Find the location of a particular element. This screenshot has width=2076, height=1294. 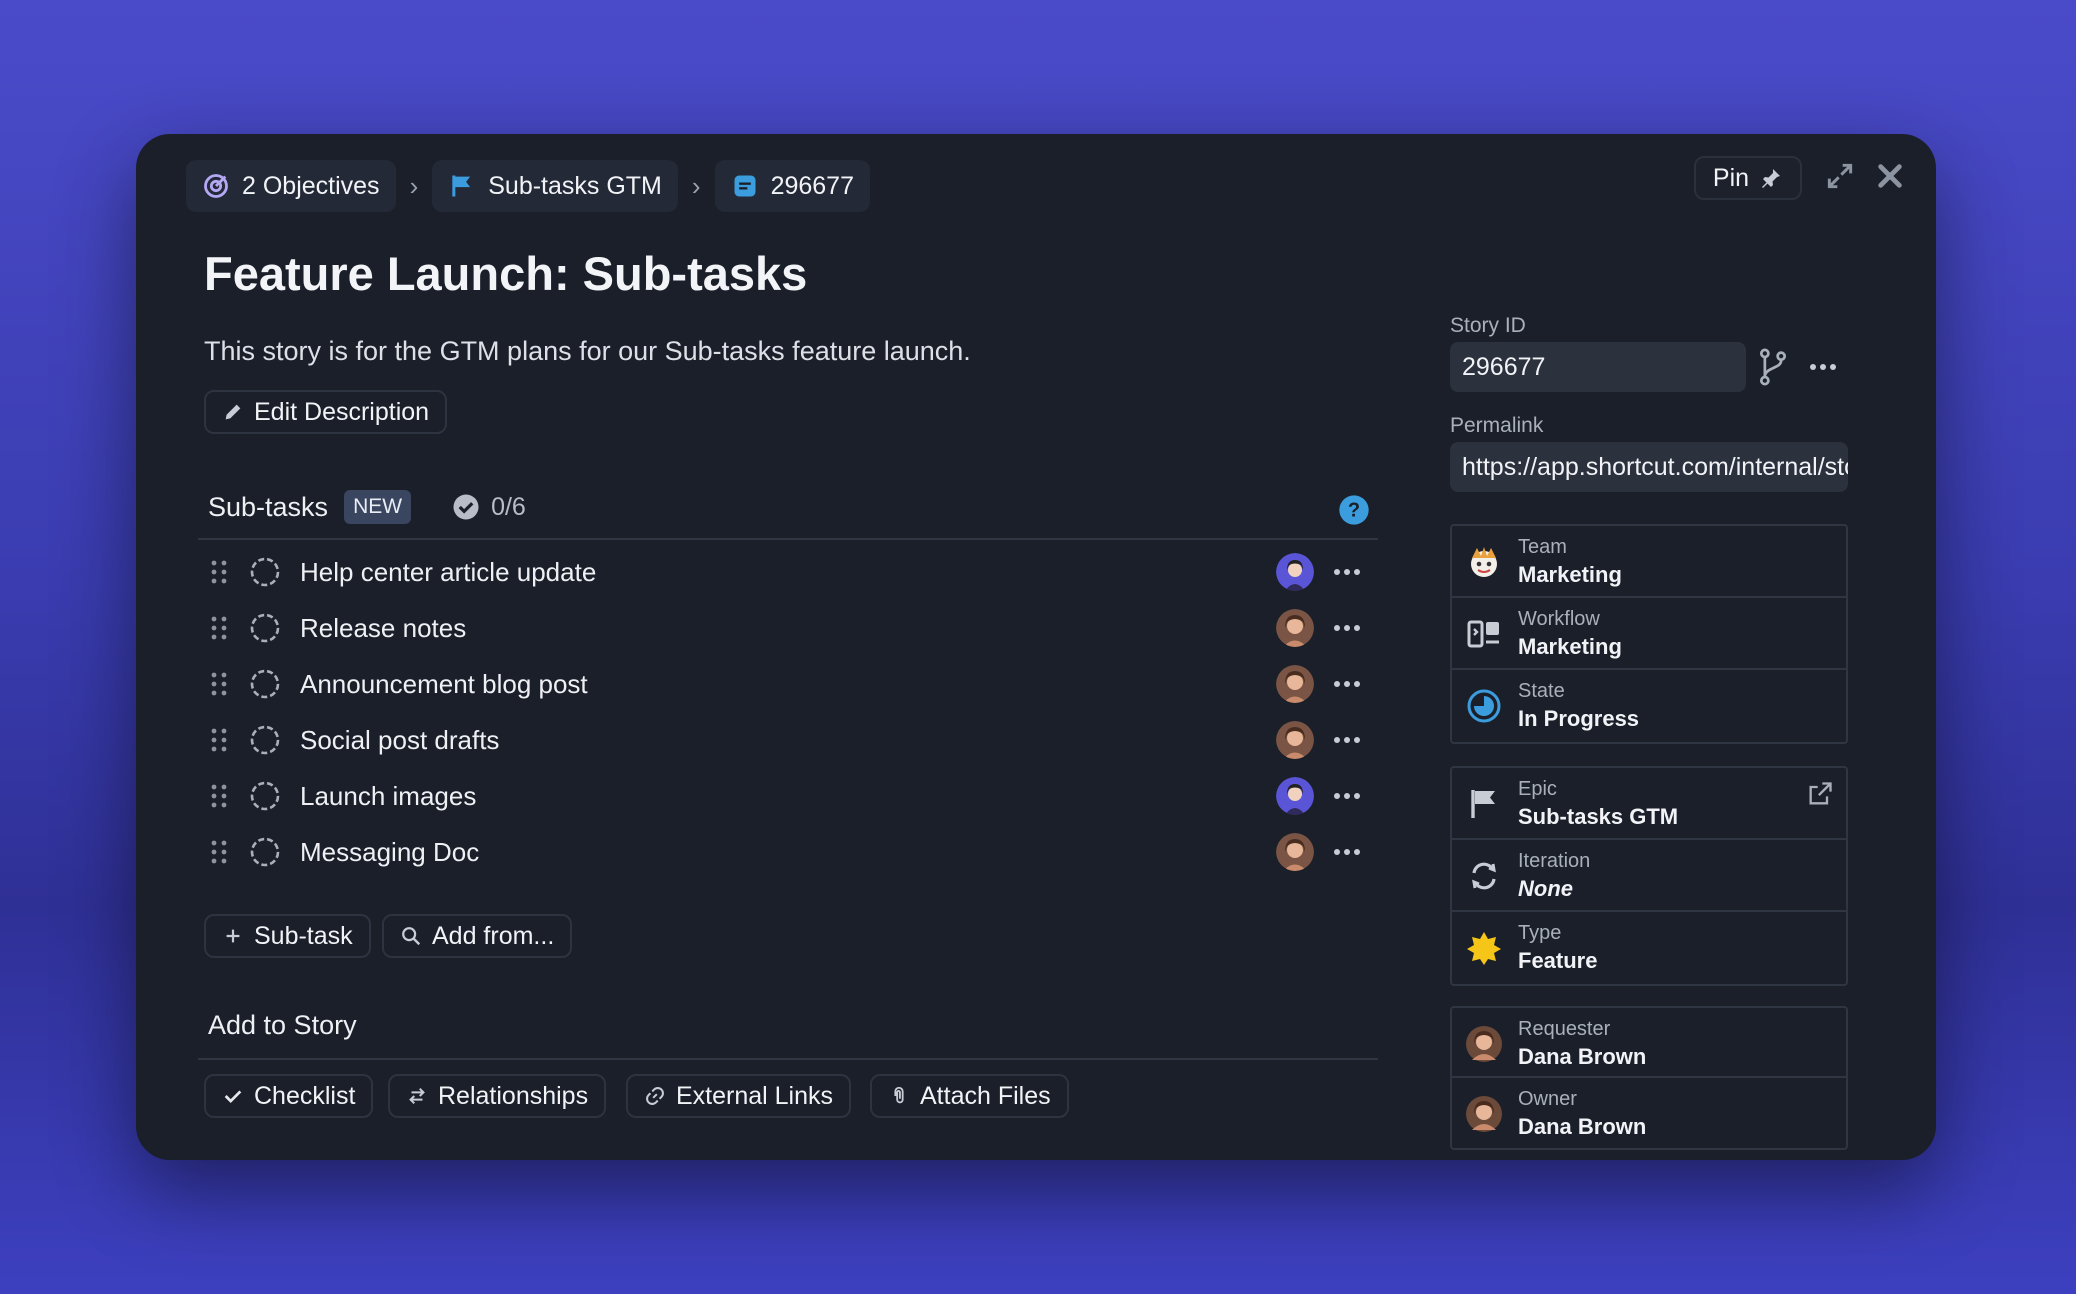

iteration-value: None is located at coordinates (1545, 888).